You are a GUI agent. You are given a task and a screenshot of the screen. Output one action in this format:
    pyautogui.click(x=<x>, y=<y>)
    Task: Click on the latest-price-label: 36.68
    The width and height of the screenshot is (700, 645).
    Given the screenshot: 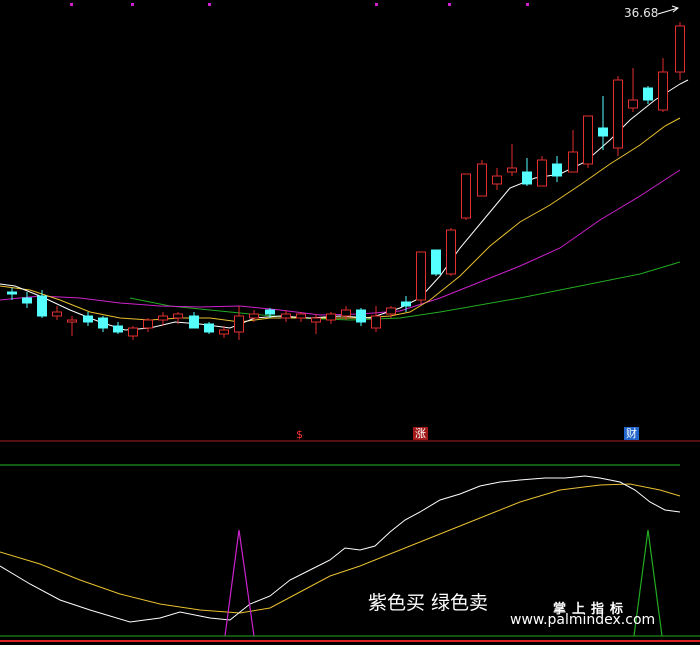 What is the action you would take?
    pyautogui.click(x=641, y=13)
    